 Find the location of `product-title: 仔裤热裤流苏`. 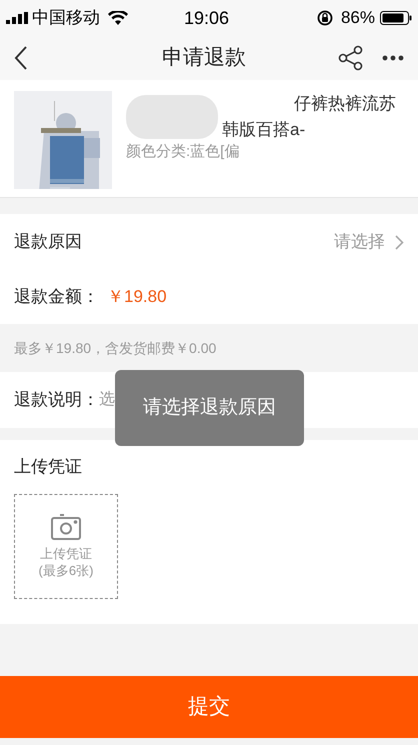

product-title: 仔裤热裤流苏 is located at coordinates (345, 104).